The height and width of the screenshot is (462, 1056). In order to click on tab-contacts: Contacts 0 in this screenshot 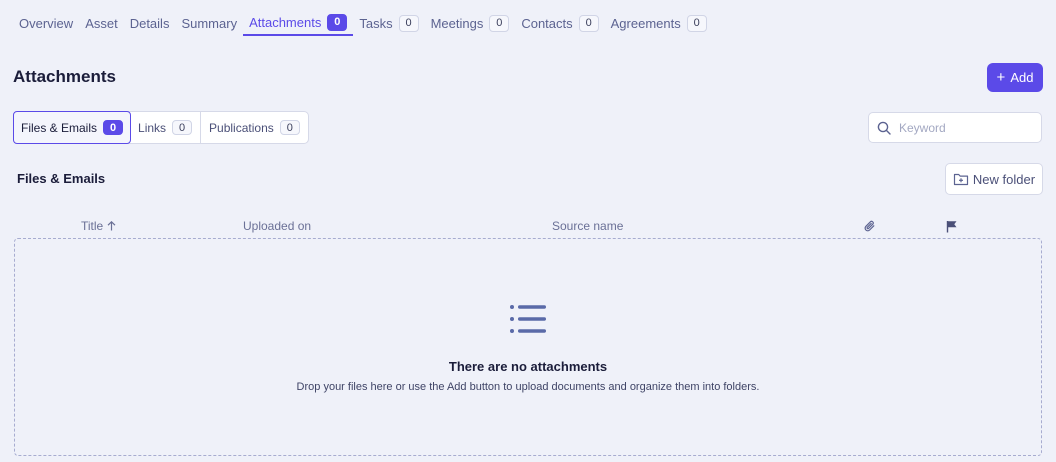, I will do `click(559, 23)`.